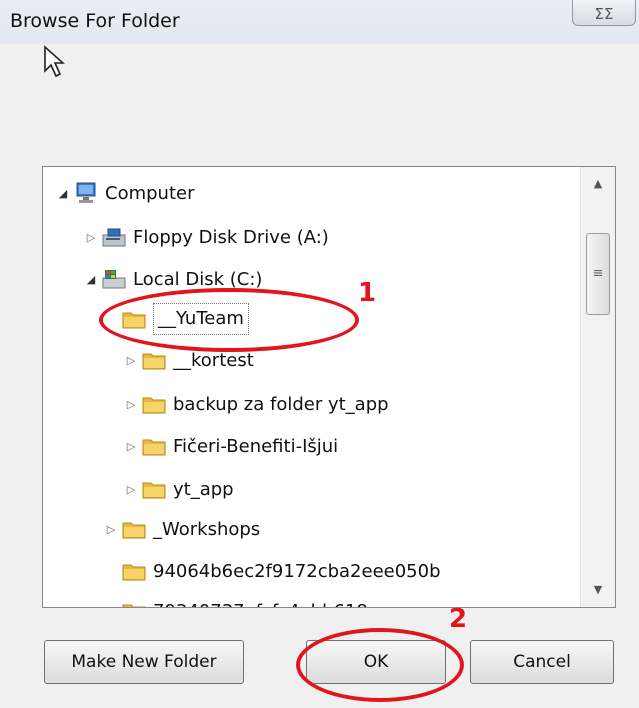 This screenshot has height=708, width=639. What do you see at coordinates (260, 604) in the screenshot?
I see `tree-item-label: 79340737afcfc4ebb618` at bounding box center [260, 604].